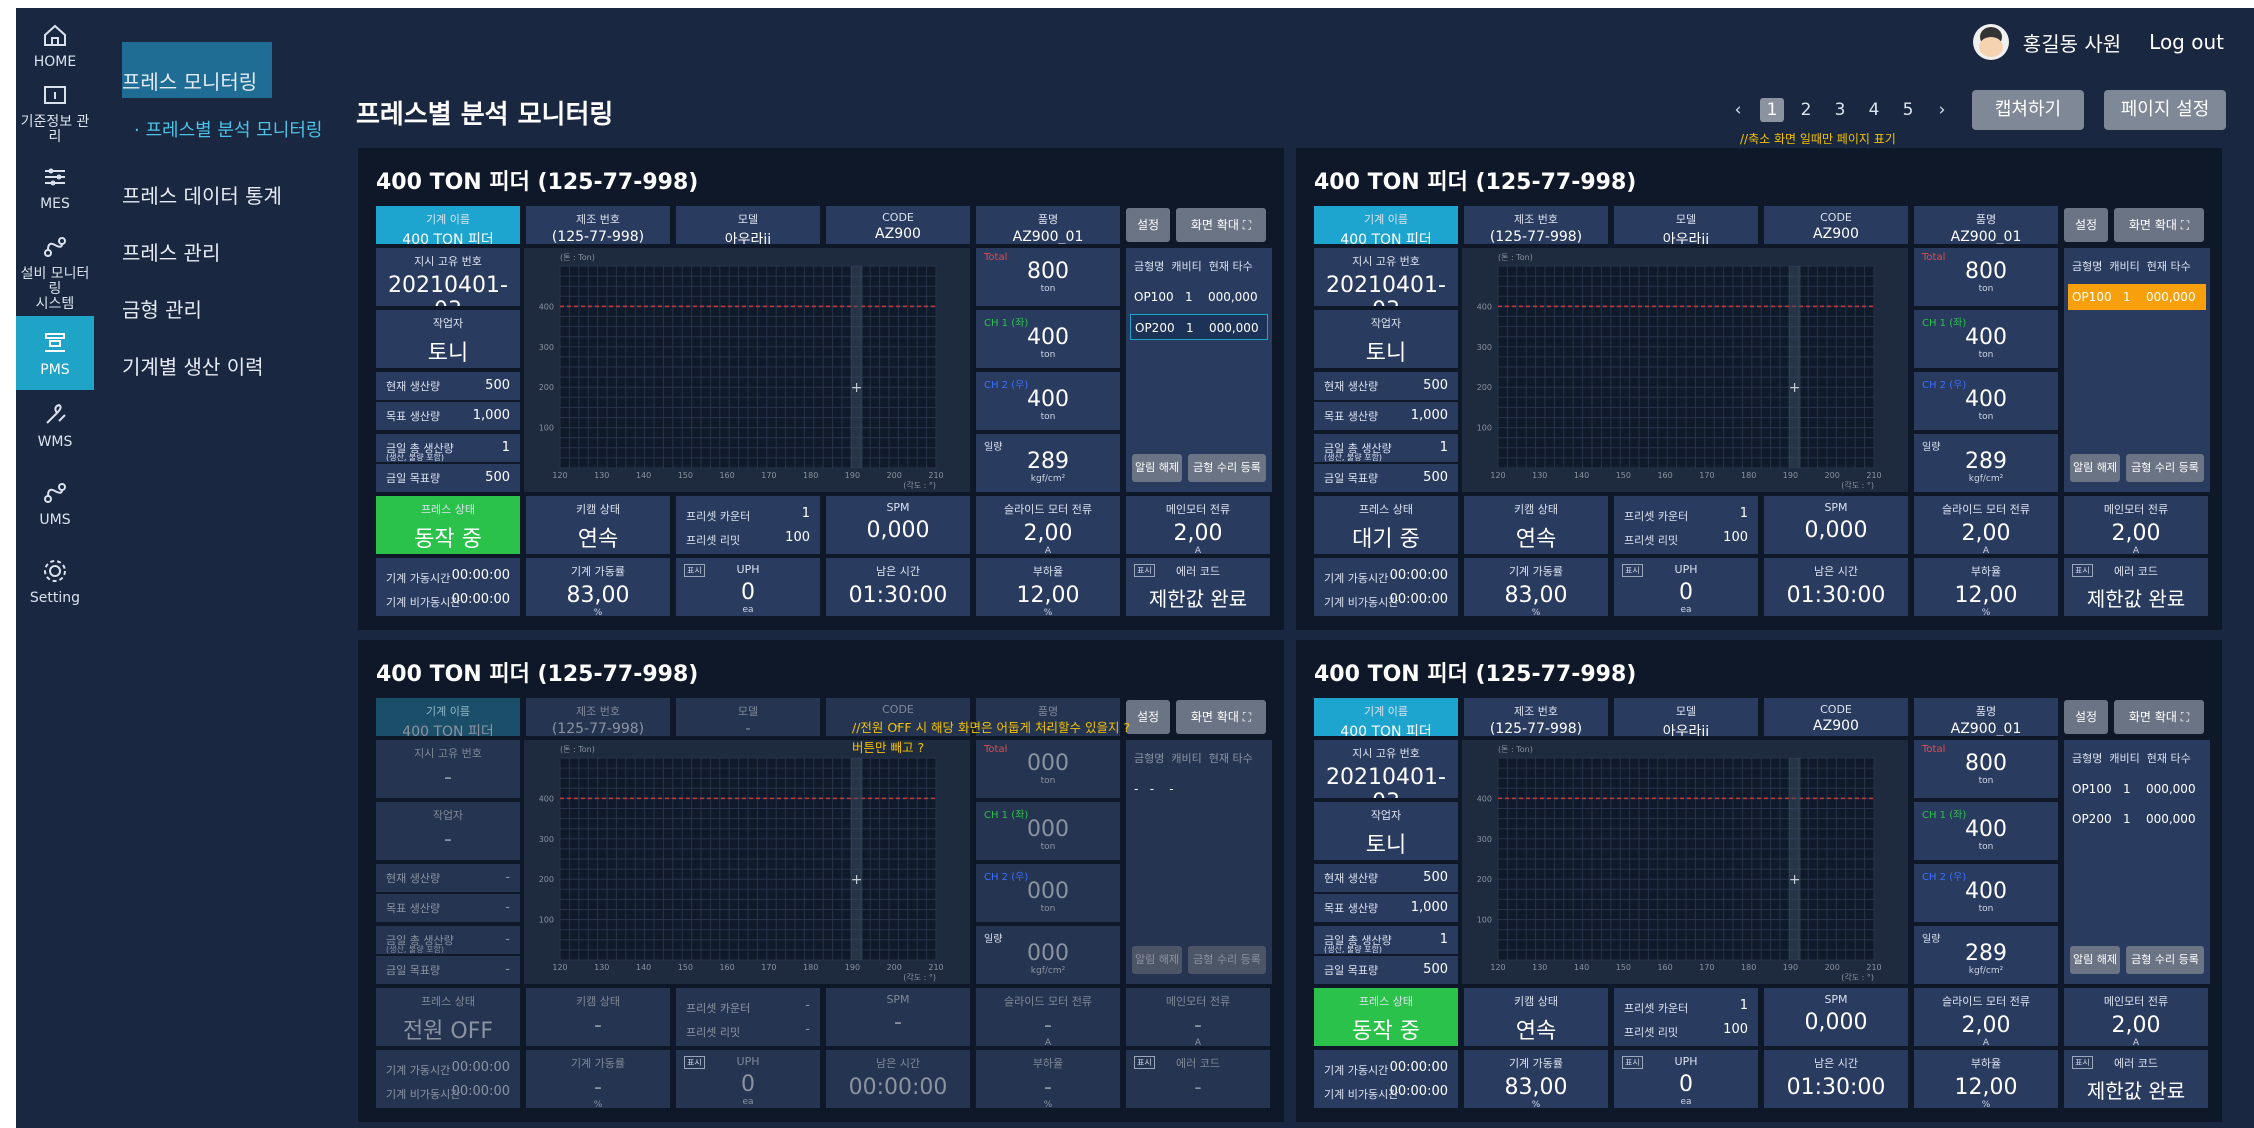  I want to click on menu-item-mold-manage: 금형 관리, so click(162, 308).